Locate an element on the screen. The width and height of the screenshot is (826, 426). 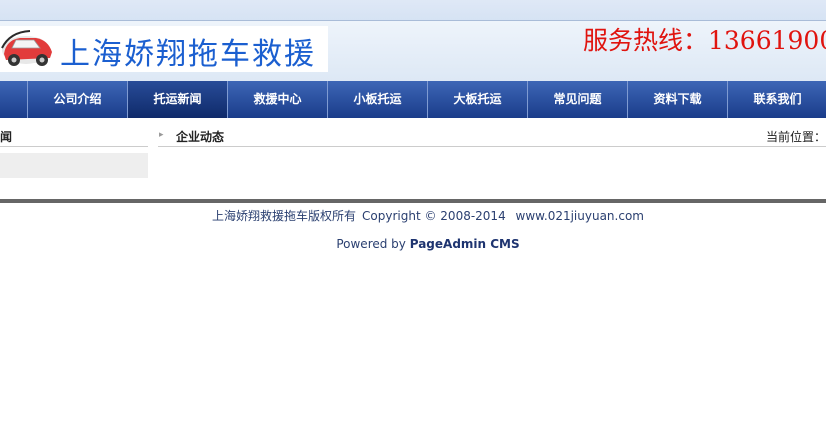
top-strip is located at coordinates (413, 10).